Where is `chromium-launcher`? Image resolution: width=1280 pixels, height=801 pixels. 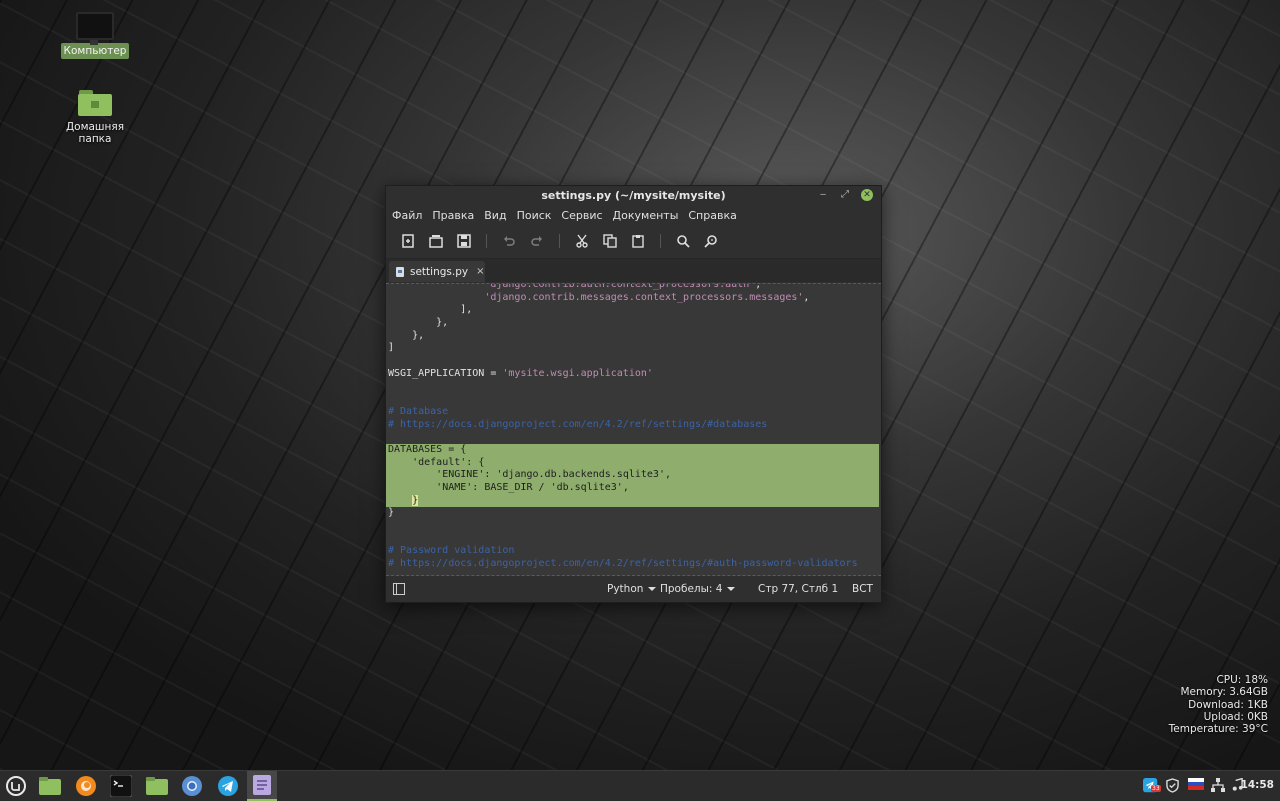 chromium-launcher is located at coordinates (192, 786).